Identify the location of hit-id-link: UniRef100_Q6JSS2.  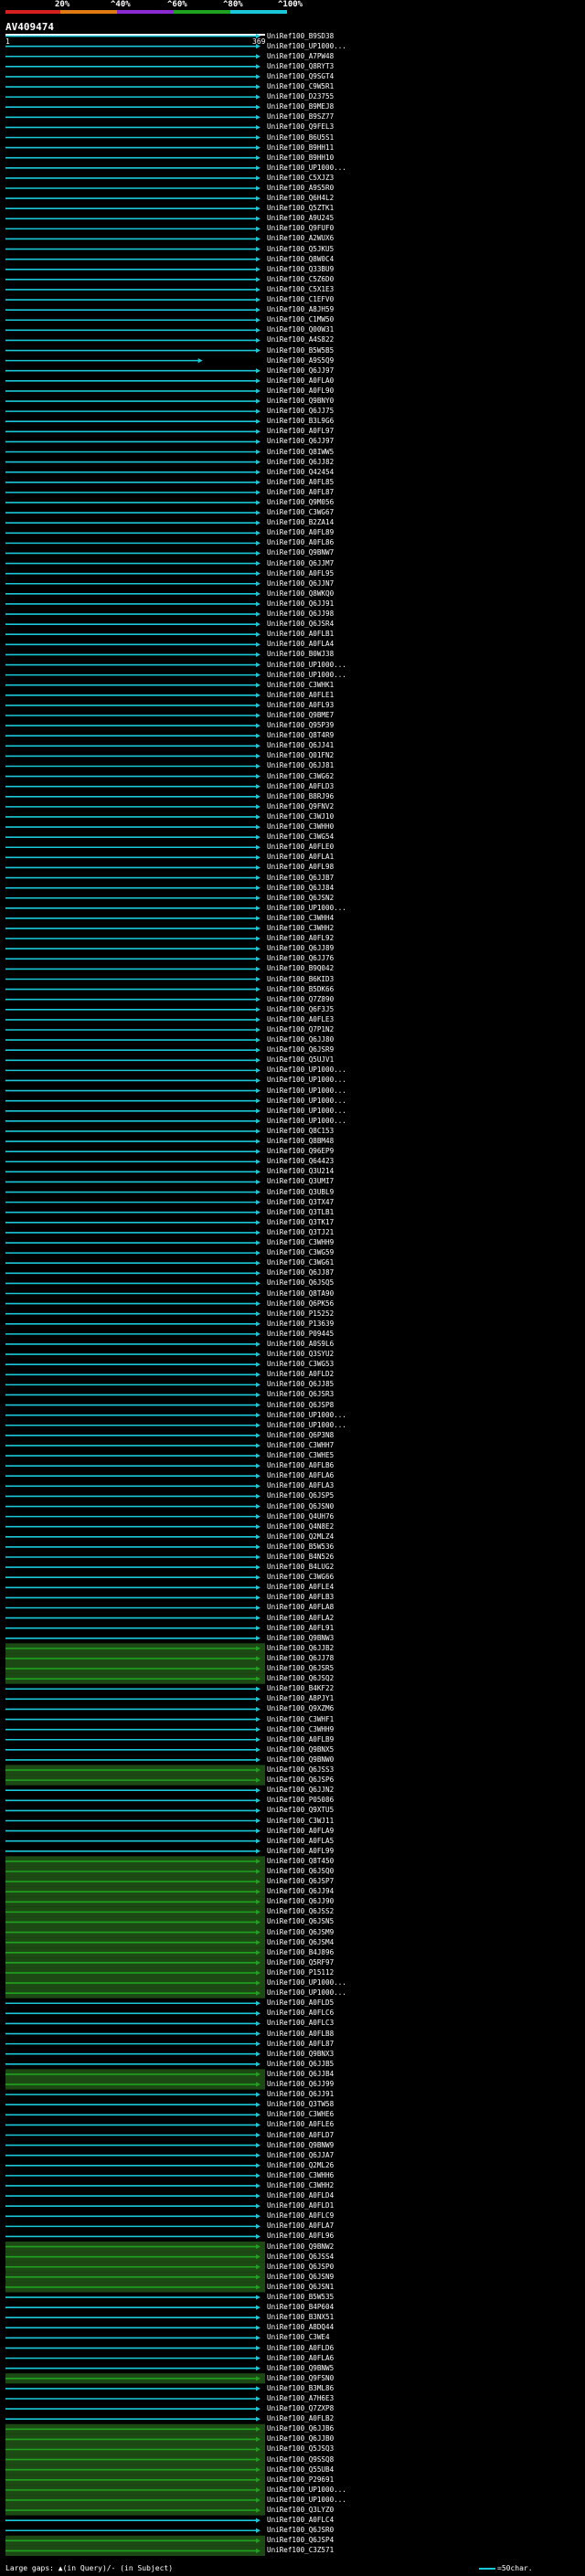
(300, 1911).